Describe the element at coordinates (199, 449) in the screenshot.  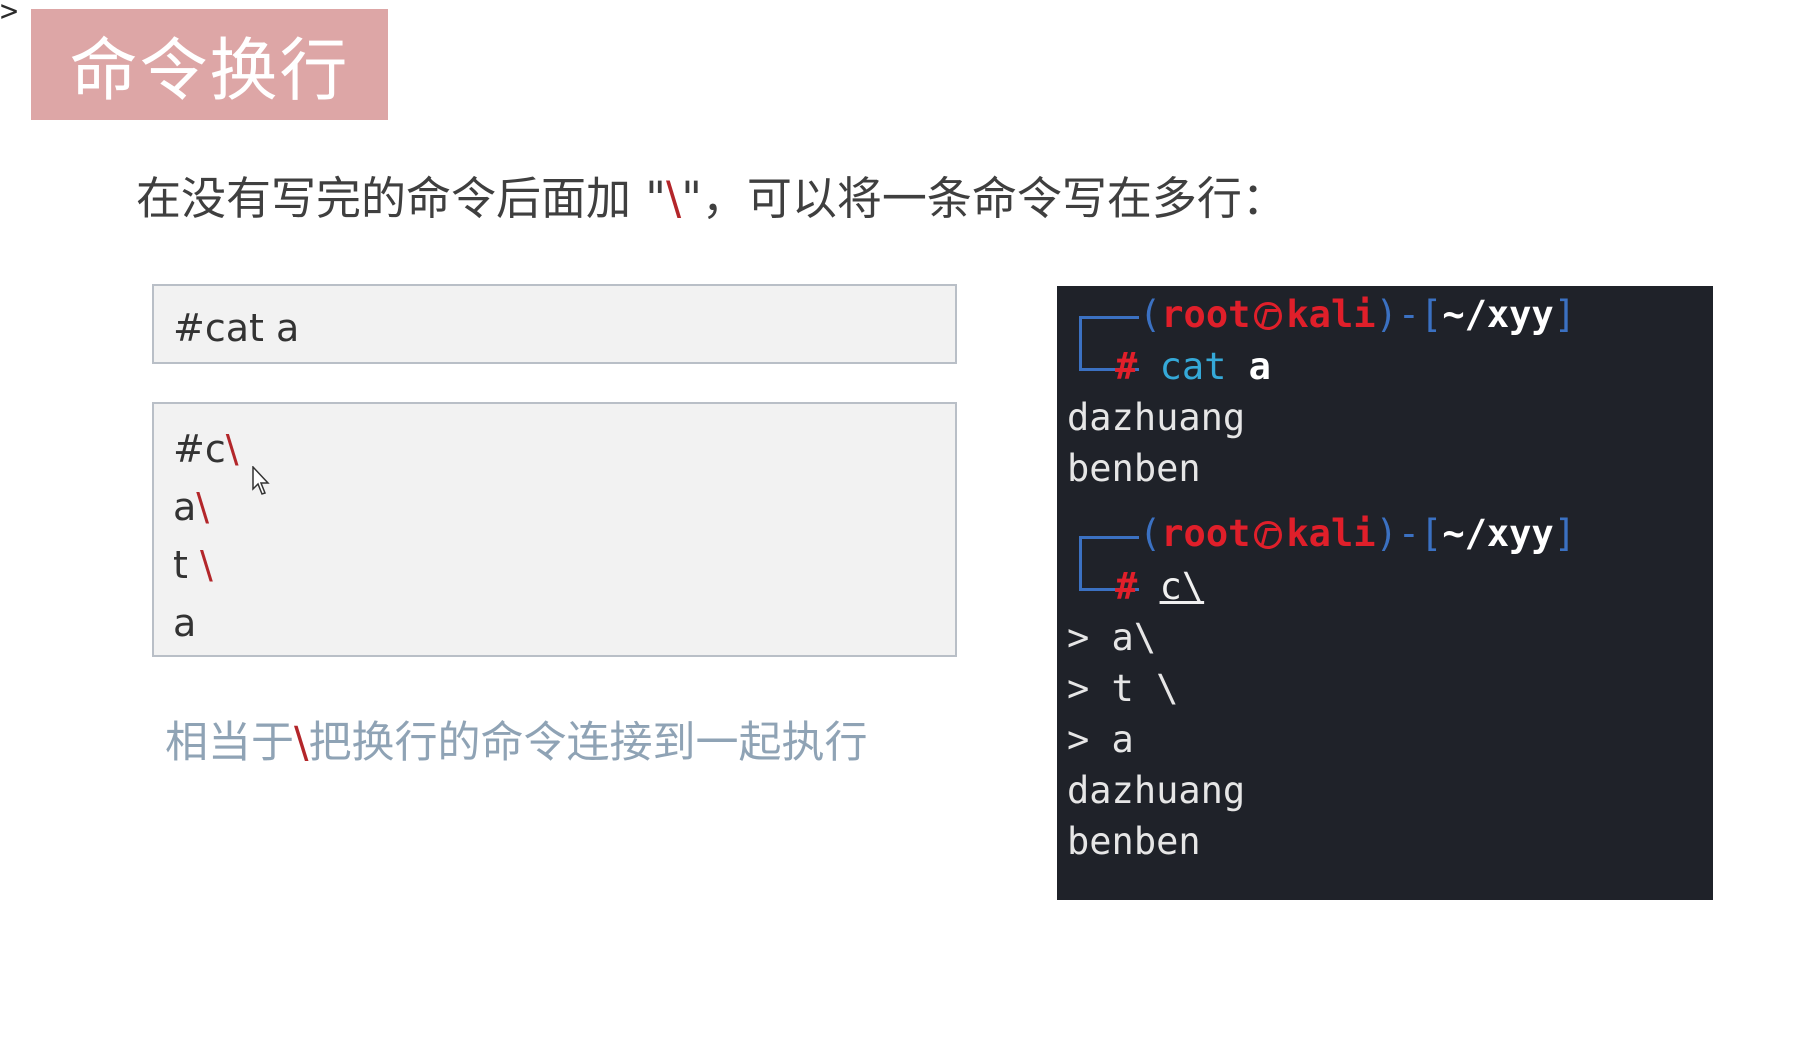
I see `code-text: #c` at that location.